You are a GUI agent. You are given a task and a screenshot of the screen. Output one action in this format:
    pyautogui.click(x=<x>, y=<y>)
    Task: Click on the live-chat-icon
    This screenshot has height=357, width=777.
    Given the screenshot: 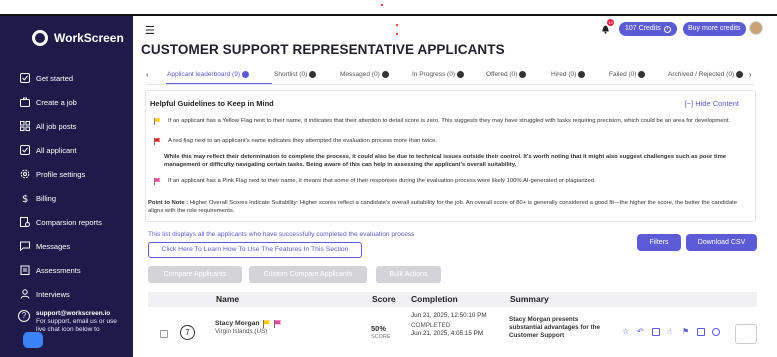 What is the action you would take?
    pyautogui.click(x=33, y=340)
    